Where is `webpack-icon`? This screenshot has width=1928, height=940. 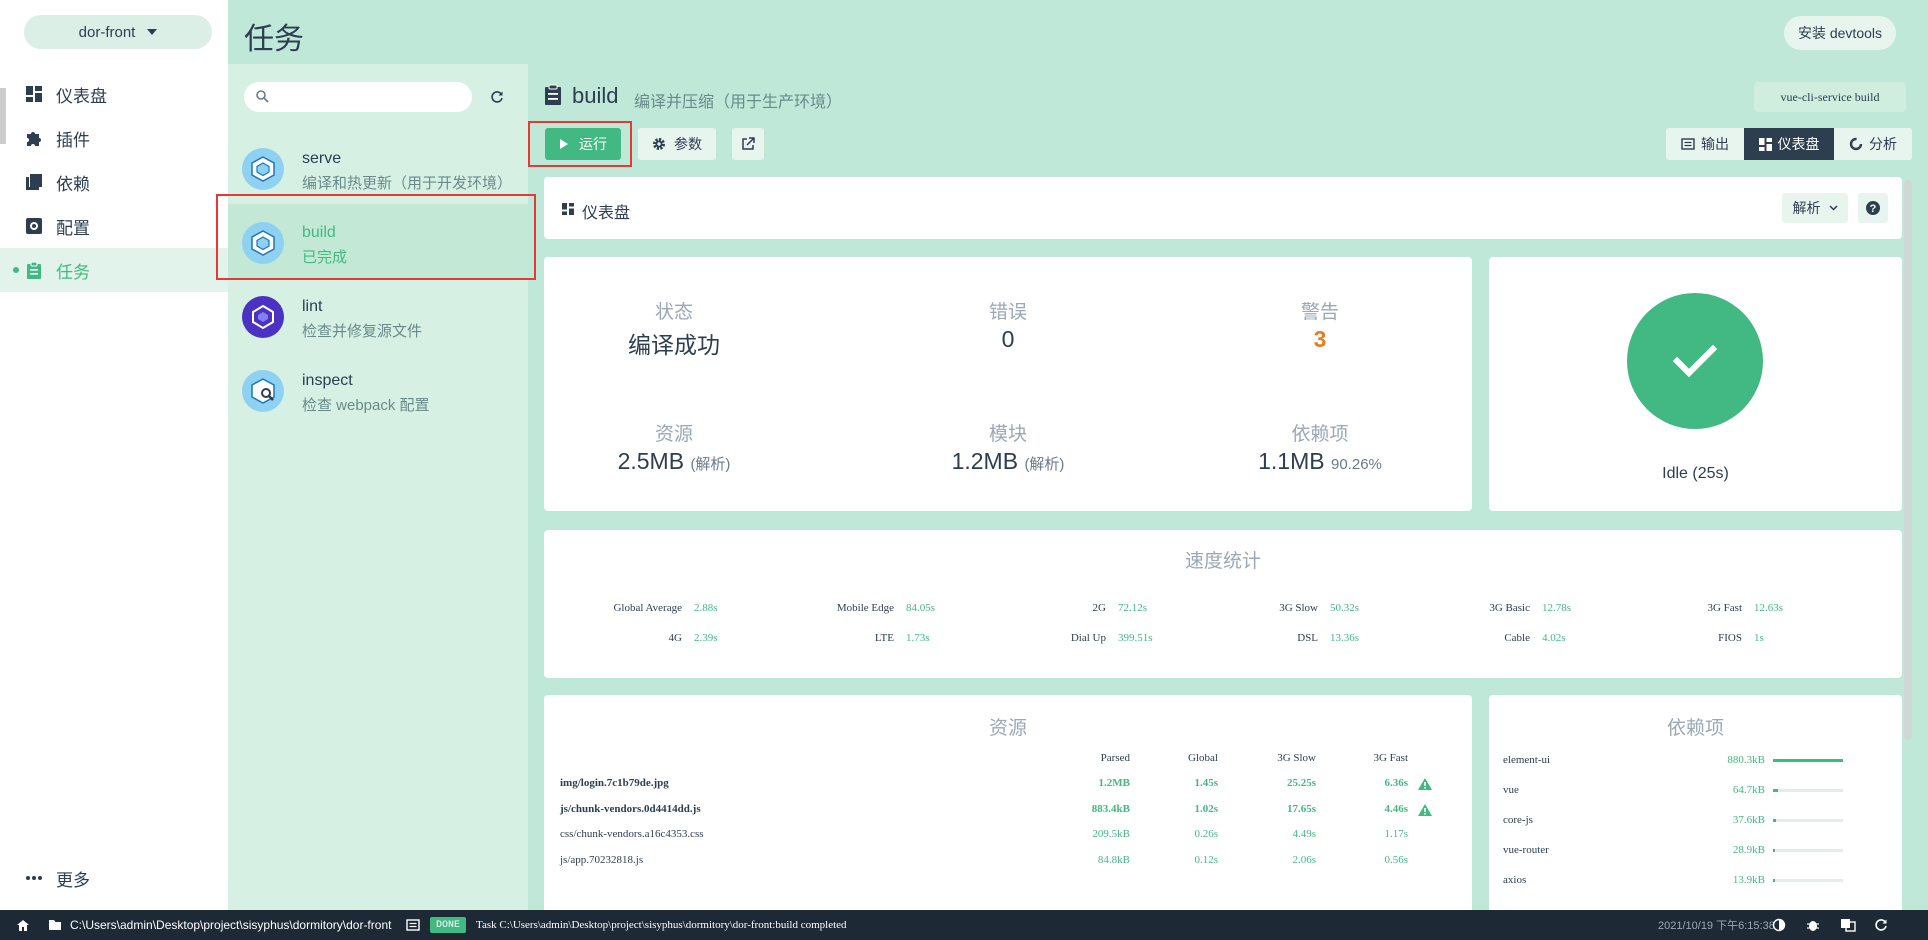
webpack-icon is located at coordinates (263, 169).